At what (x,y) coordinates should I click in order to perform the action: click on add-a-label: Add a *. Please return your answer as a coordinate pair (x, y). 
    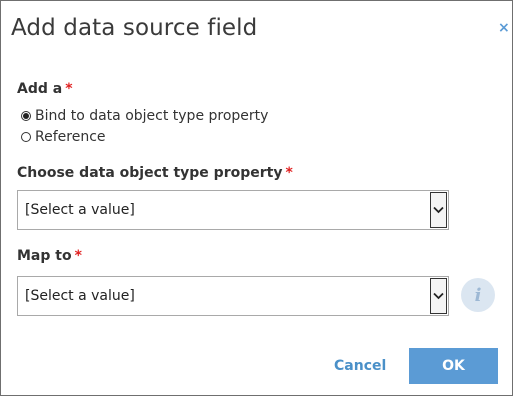
    Looking at the image, I should click on (45, 89).